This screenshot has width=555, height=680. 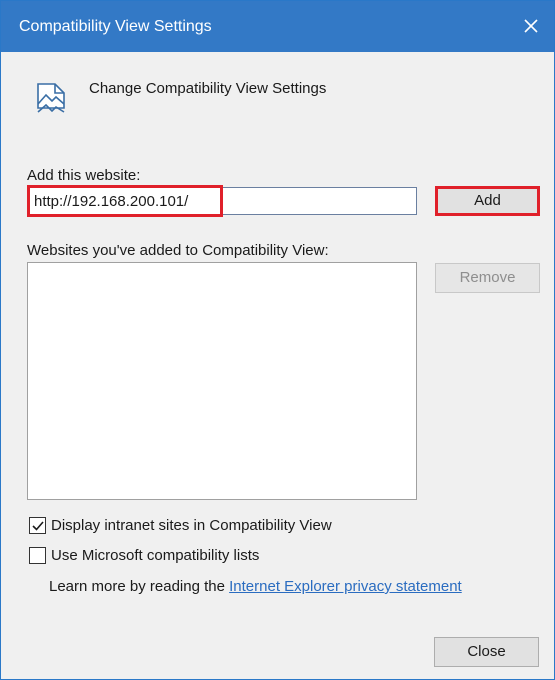 I want to click on title-bar: Compatibility View Settings, so click(x=277, y=26).